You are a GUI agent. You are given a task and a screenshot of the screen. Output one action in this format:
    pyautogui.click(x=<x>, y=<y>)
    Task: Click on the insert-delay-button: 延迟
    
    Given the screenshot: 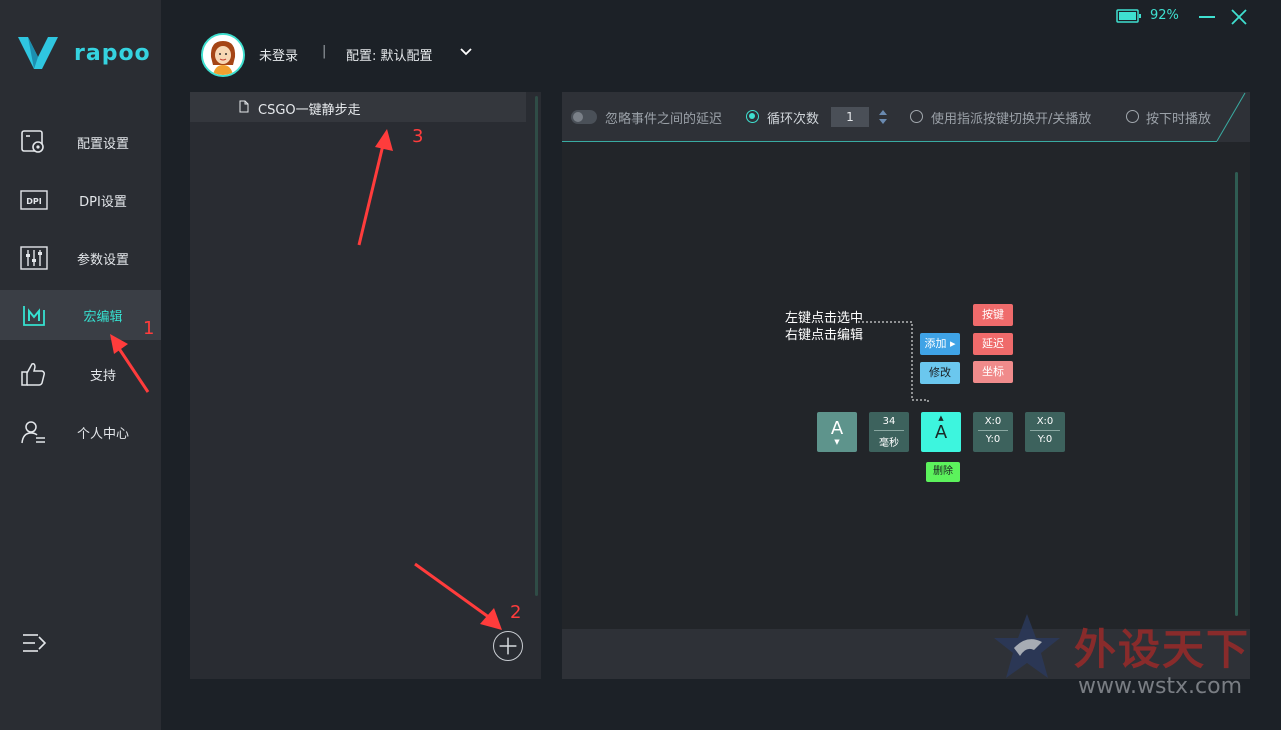 What is the action you would take?
    pyautogui.click(x=993, y=344)
    